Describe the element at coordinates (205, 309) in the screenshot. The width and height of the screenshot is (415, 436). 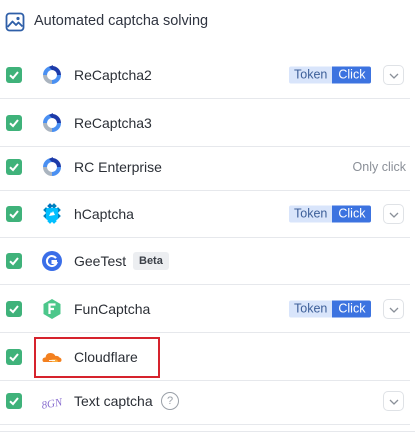
I see `captcha-row-funcaptcha: FunCaptcha Token Click` at that location.